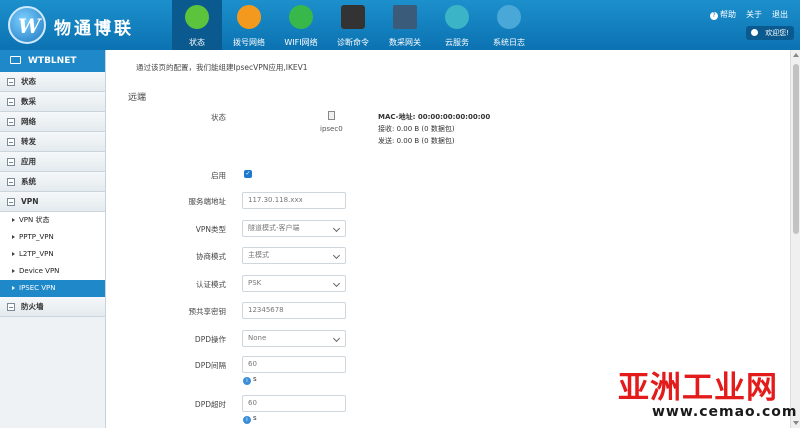 The height and width of the screenshot is (428, 800). I want to click on terminal-icon, so click(353, 17).